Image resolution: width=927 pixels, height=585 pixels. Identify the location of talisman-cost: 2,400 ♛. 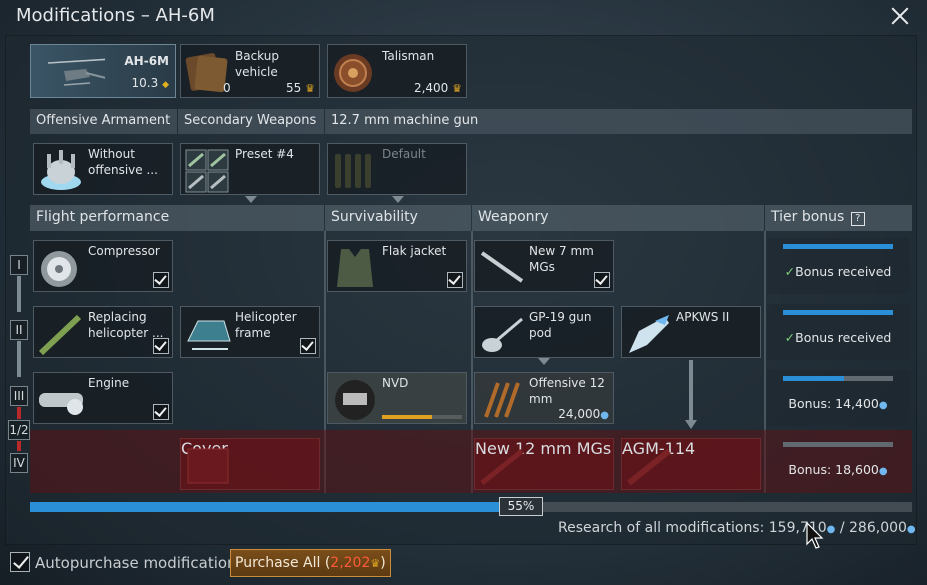
(437, 88).